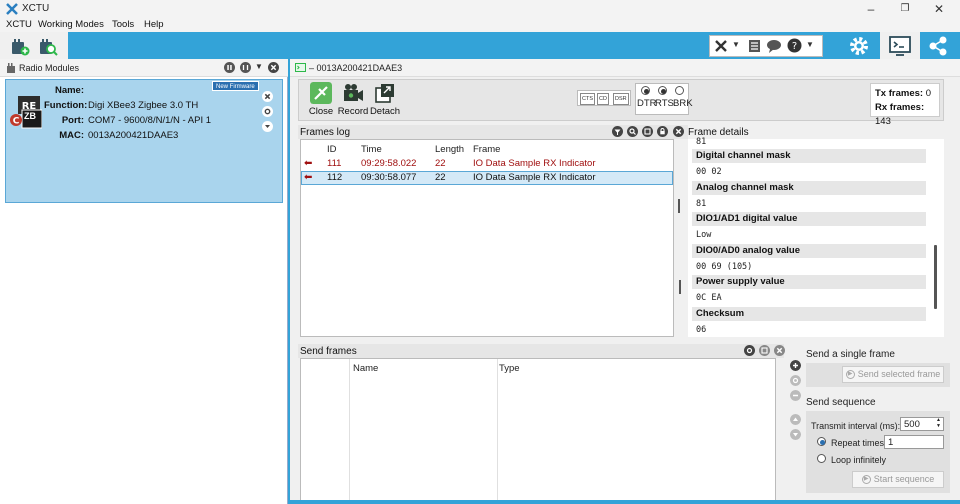  What do you see at coordinates (794, 45) in the screenshot?
I see `help-icon: ?` at bounding box center [794, 45].